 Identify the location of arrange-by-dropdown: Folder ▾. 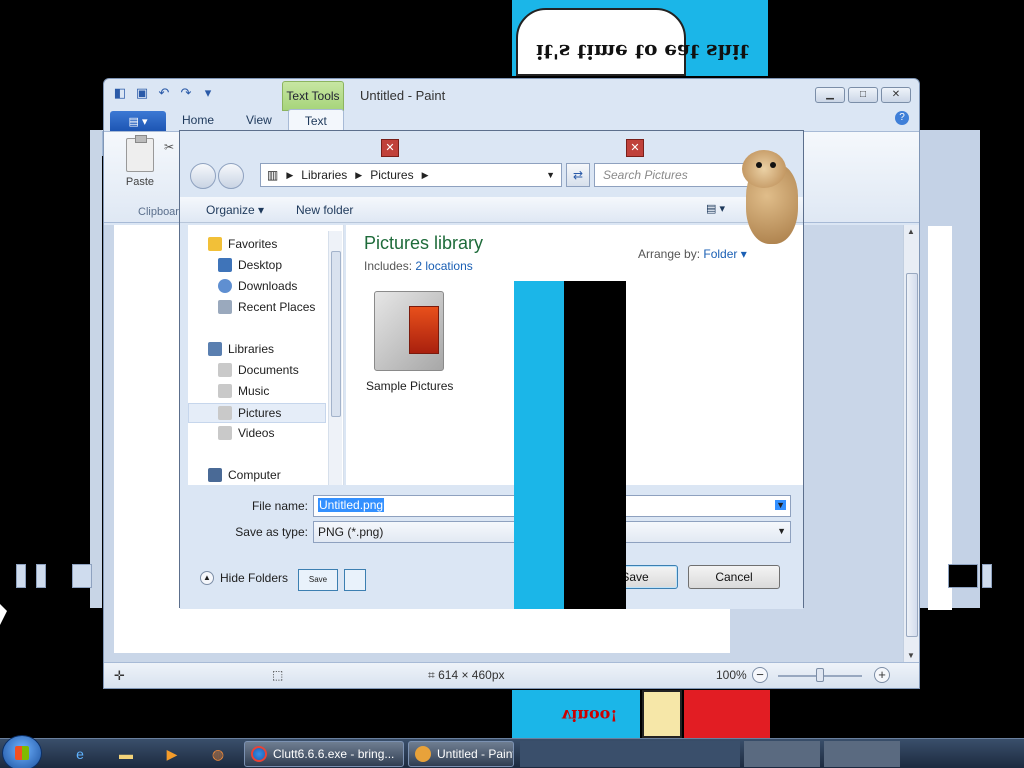
(724, 254).